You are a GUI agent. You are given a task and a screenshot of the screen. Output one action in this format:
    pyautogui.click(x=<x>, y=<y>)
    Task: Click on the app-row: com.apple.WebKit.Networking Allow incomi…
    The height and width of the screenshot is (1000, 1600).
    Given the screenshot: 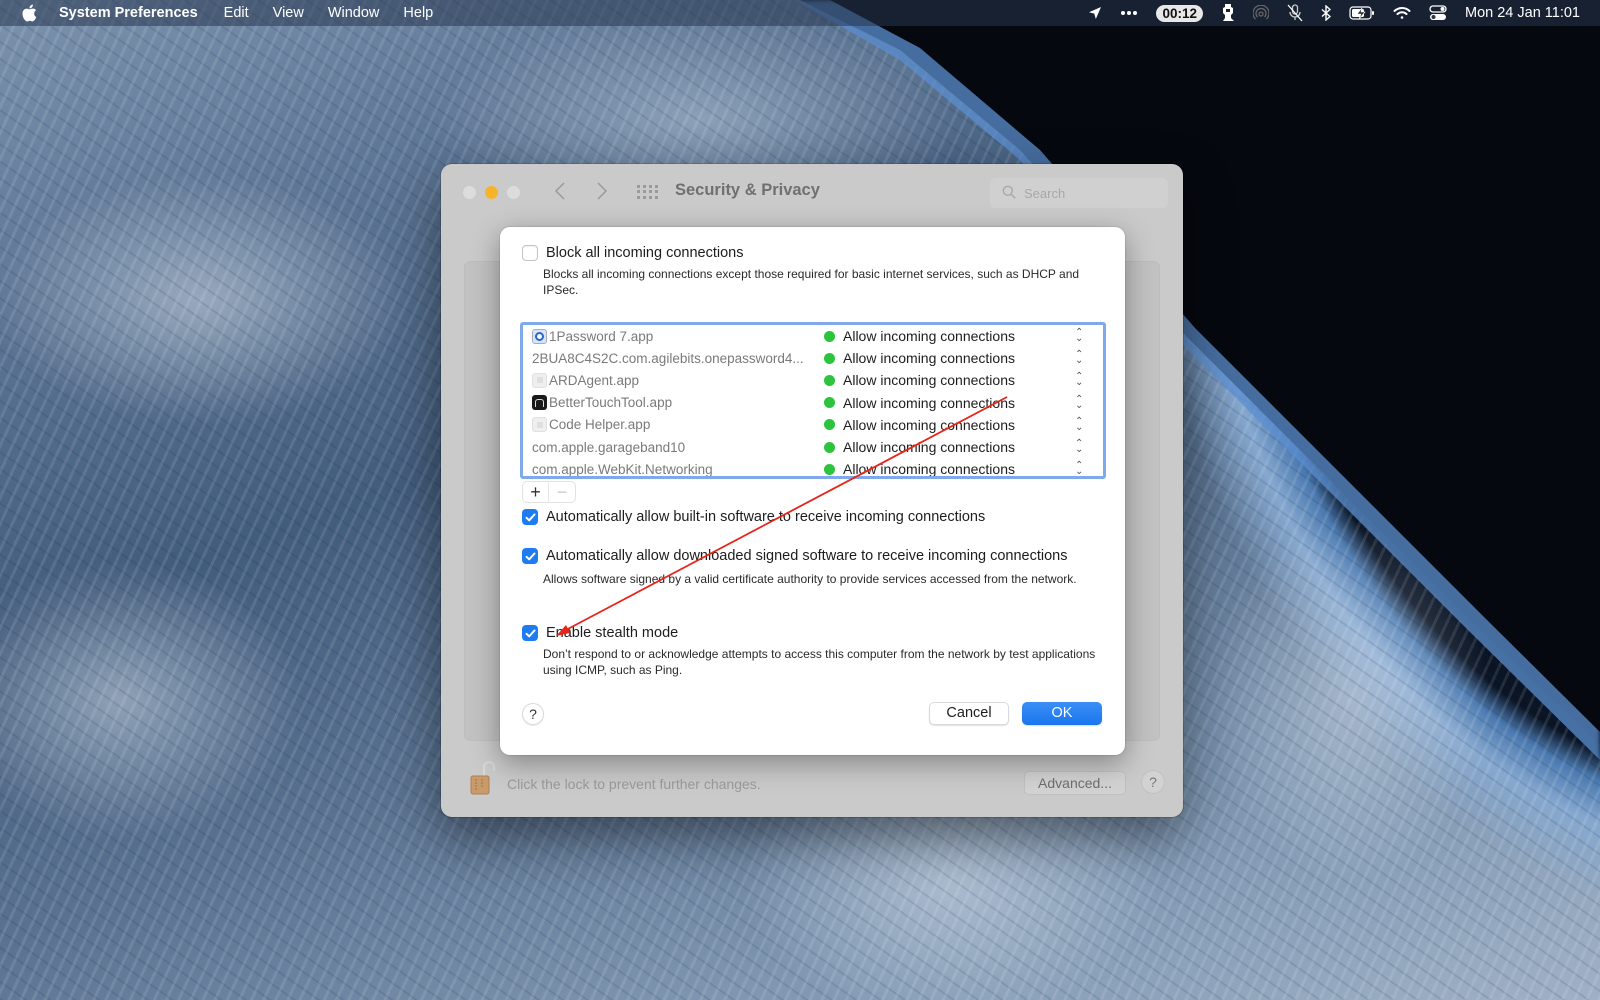 What is the action you would take?
    pyautogui.click(x=813, y=467)
    